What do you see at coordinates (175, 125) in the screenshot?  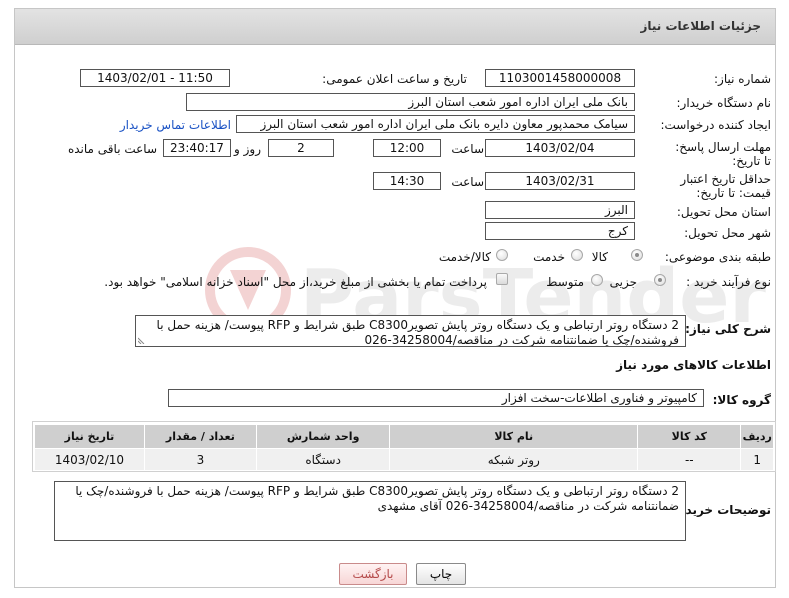 I see `buyer-contact-link: اطلاعات تماس خریدار` at bounding box center [175, 125].